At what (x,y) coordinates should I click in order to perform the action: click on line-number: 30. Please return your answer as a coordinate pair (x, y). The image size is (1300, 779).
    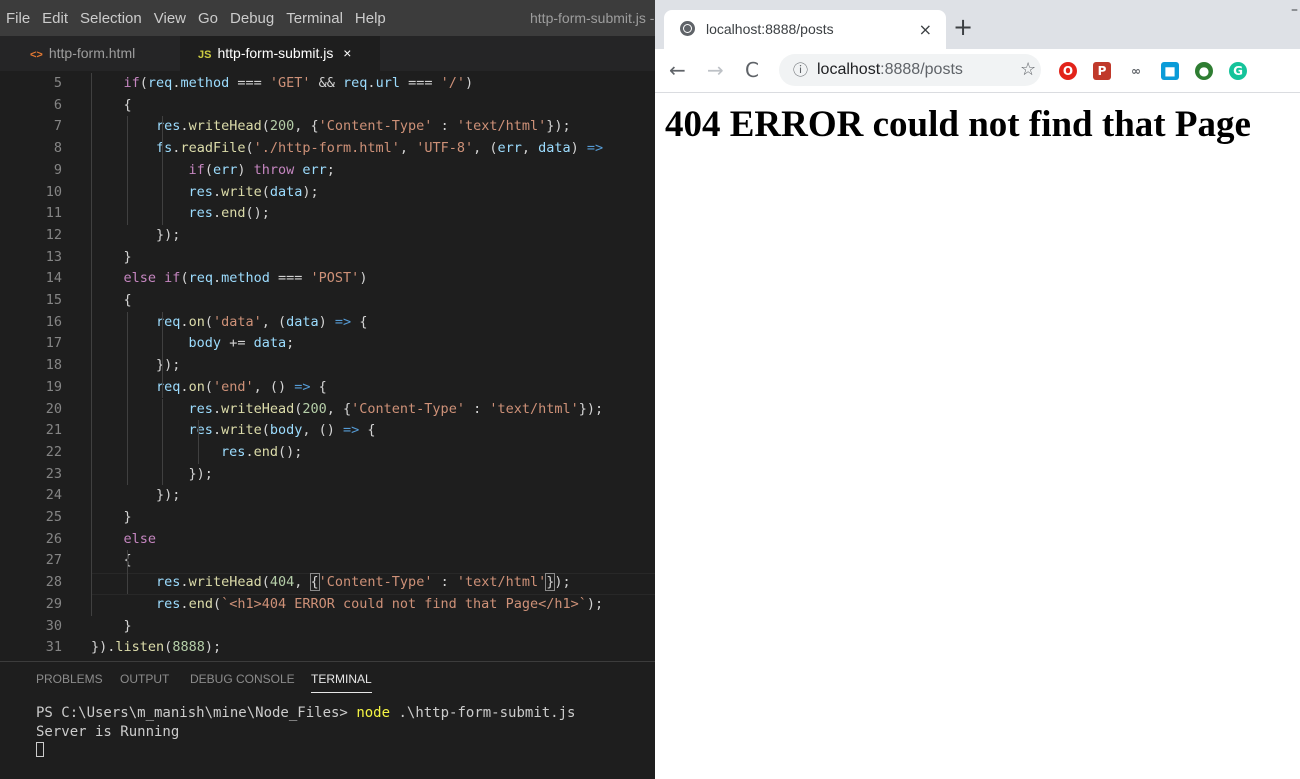
    Looking at the image, I should click on (53, 625).